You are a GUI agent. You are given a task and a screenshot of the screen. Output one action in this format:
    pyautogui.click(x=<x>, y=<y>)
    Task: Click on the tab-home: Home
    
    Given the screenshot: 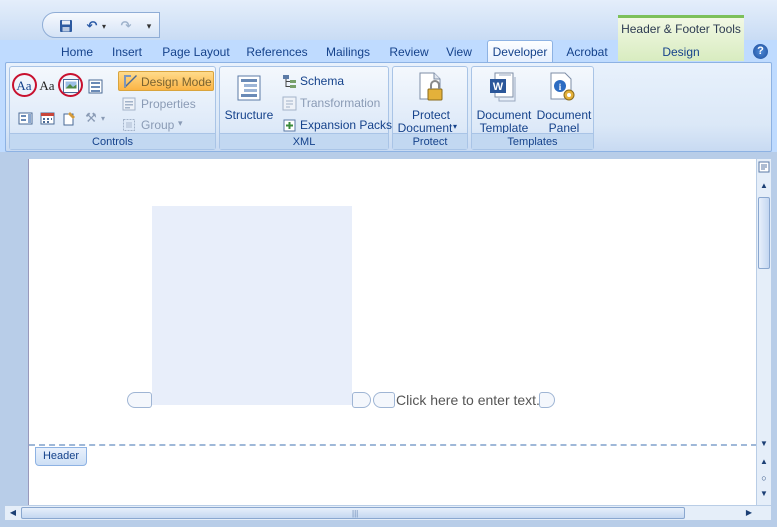 What is the action you would take?
    pyautogui.click(x=77, y=53)
    